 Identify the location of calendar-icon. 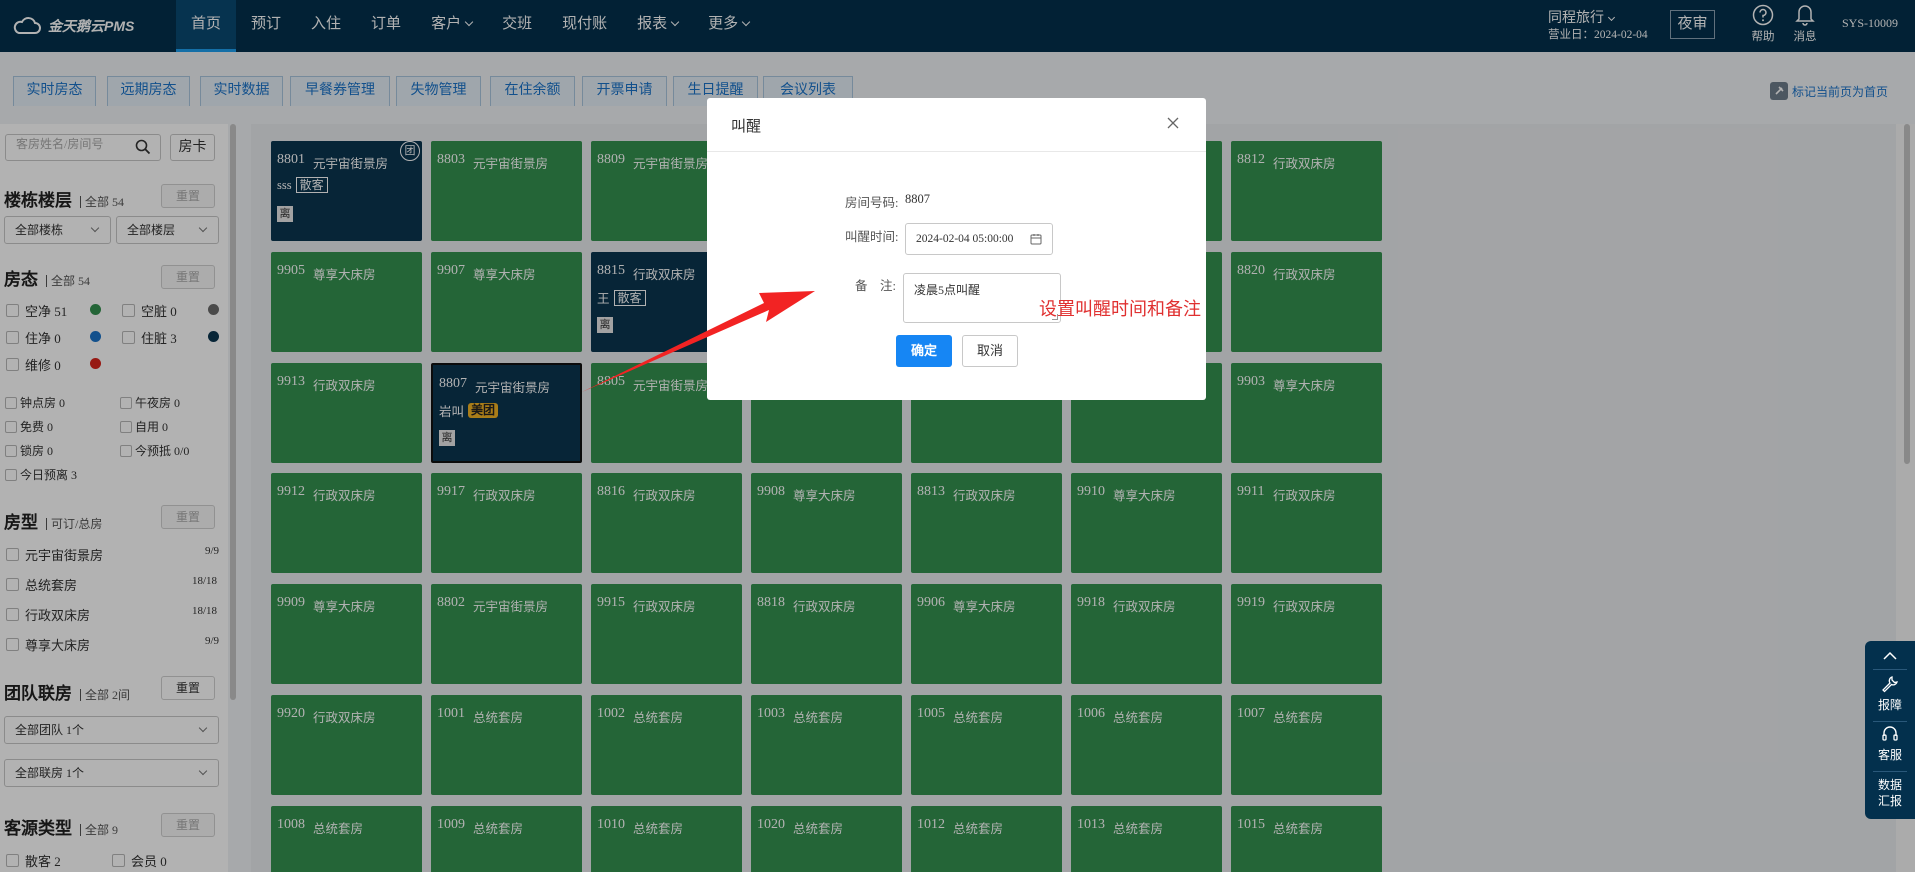
(1036, 239).